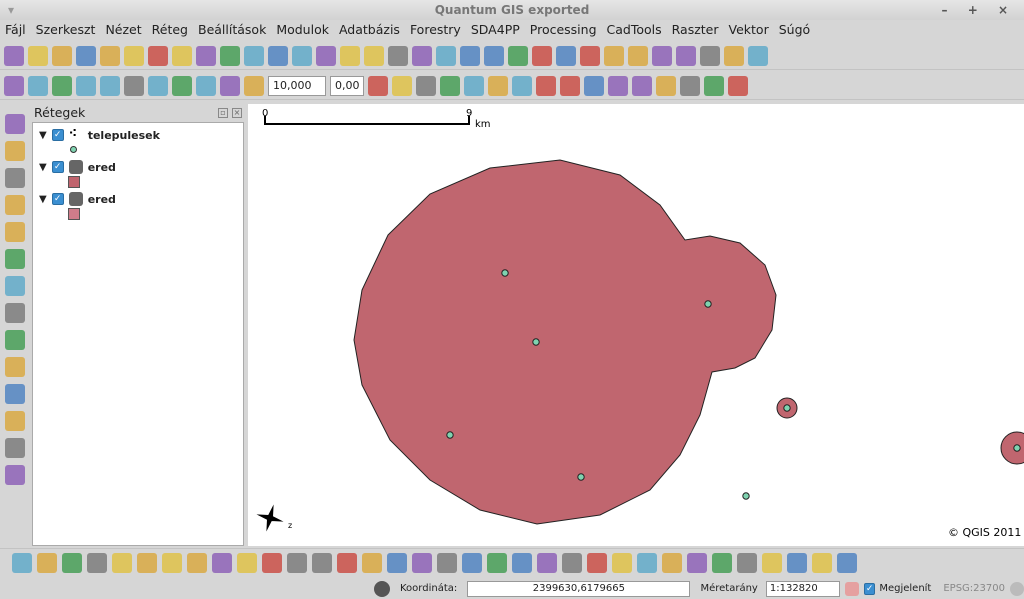 The image size is (1024, 599). Describe the element at coordinates (62, 55) in the screenshot. I see `save-icon` at that location.